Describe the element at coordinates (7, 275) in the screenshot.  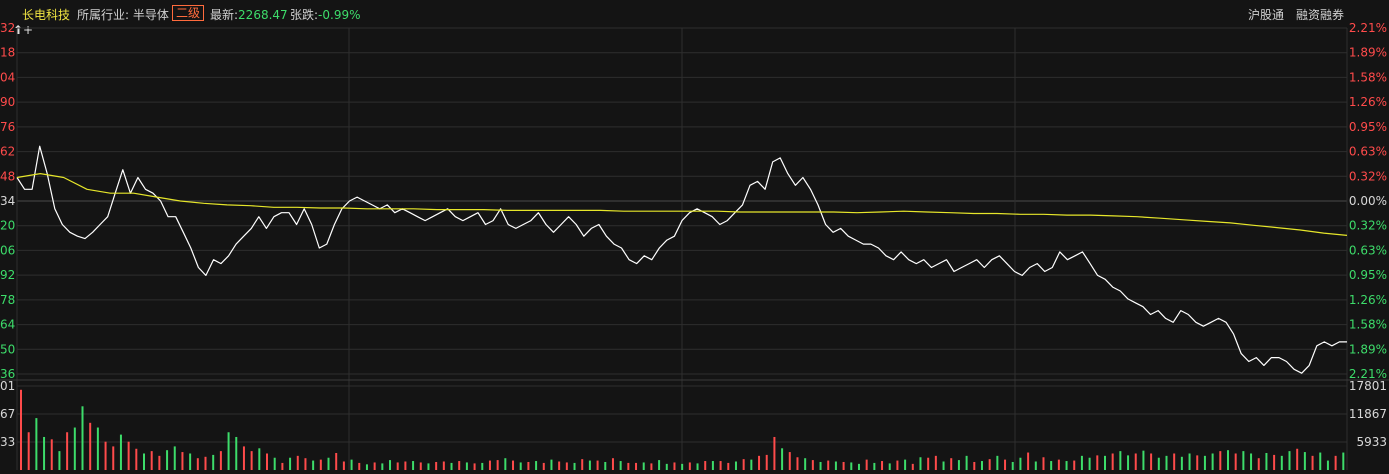
I see `y-tick-label-left: 92` at that location.